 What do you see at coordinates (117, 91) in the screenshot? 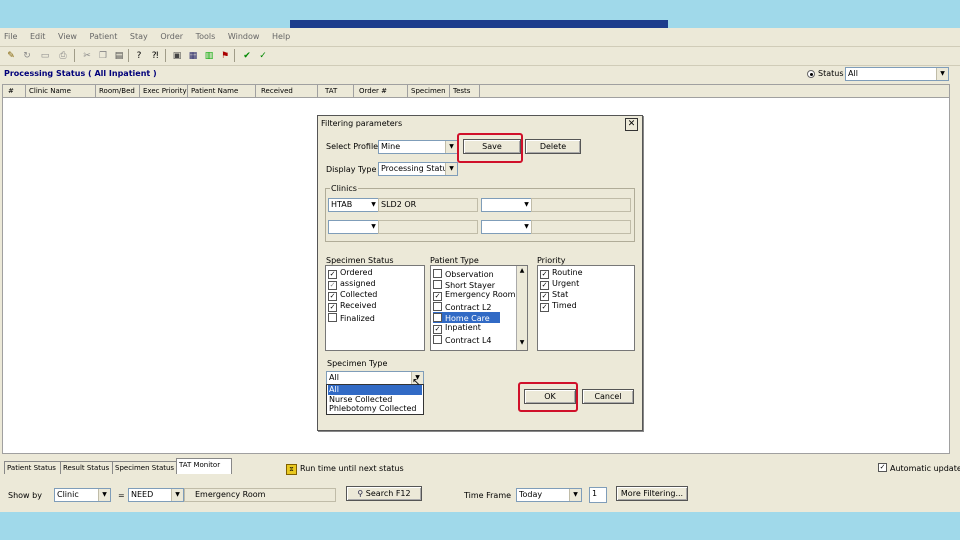
I see `column-header-room-bed: Room/Bed` at bounding box center [117, 91].